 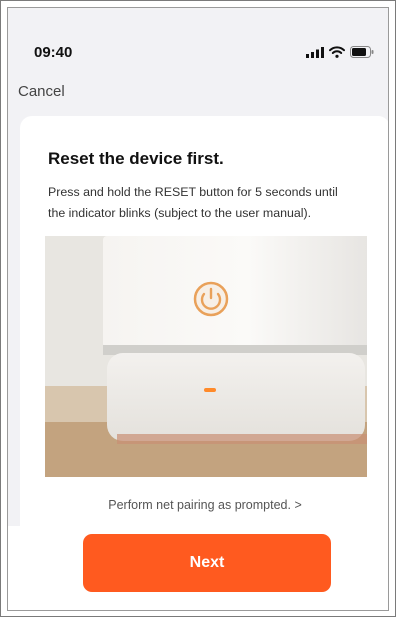 I want to click on cancel-button: Cancel, so click(x=41, y=91).